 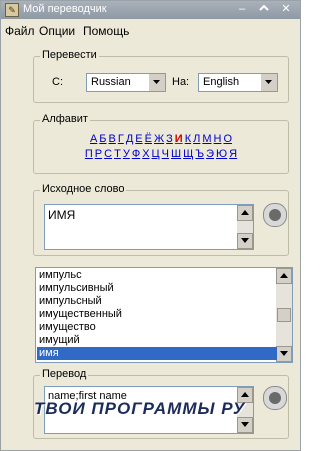 What do you see at coordinates (83, 189) in the screenshot?
I see `source-legend: Исходное слово` at bounding box center [83, 189].